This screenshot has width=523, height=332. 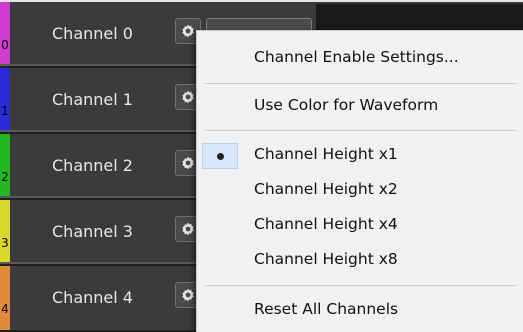 I want to click on channel-index: 2, so click(x=5, y=177).